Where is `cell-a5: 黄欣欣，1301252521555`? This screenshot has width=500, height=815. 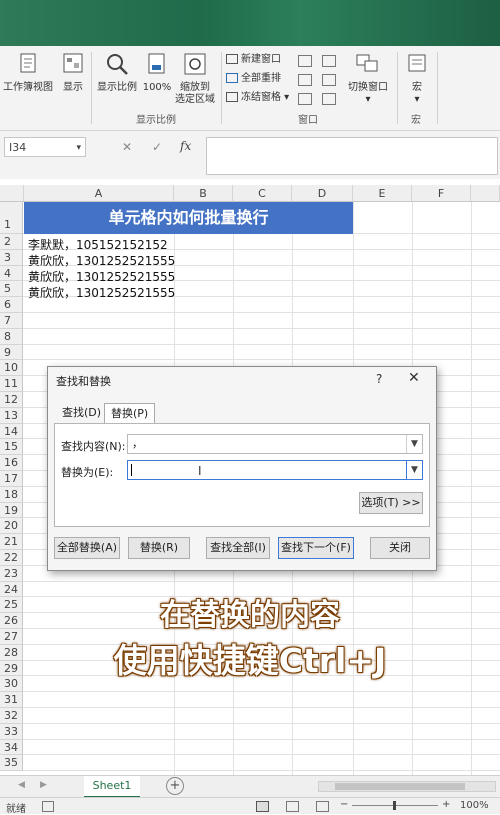 cell-a5: 黄欣欣，1301252521555 is located at coordinates (101, 293).